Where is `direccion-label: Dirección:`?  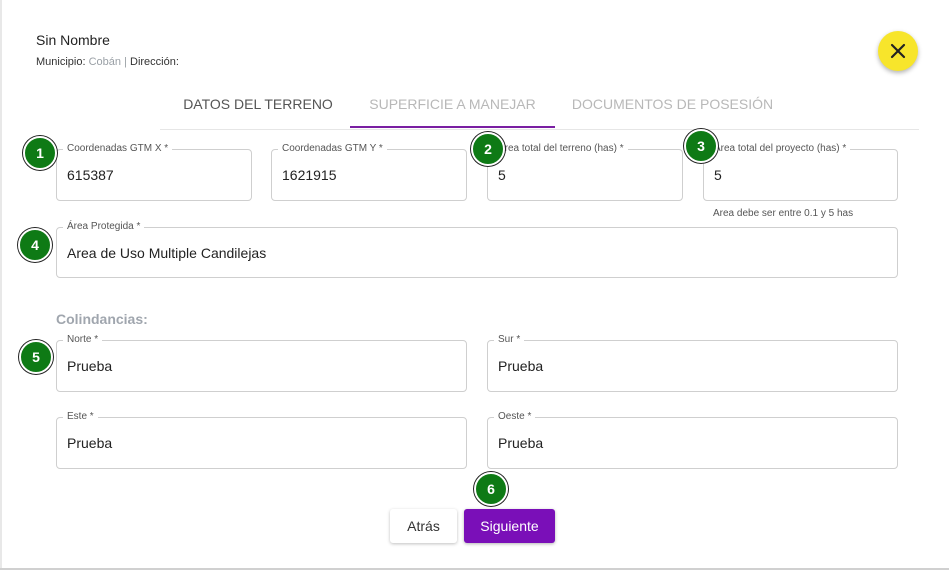 direccion-label: Dirección: is located at coordinates (154, 62).